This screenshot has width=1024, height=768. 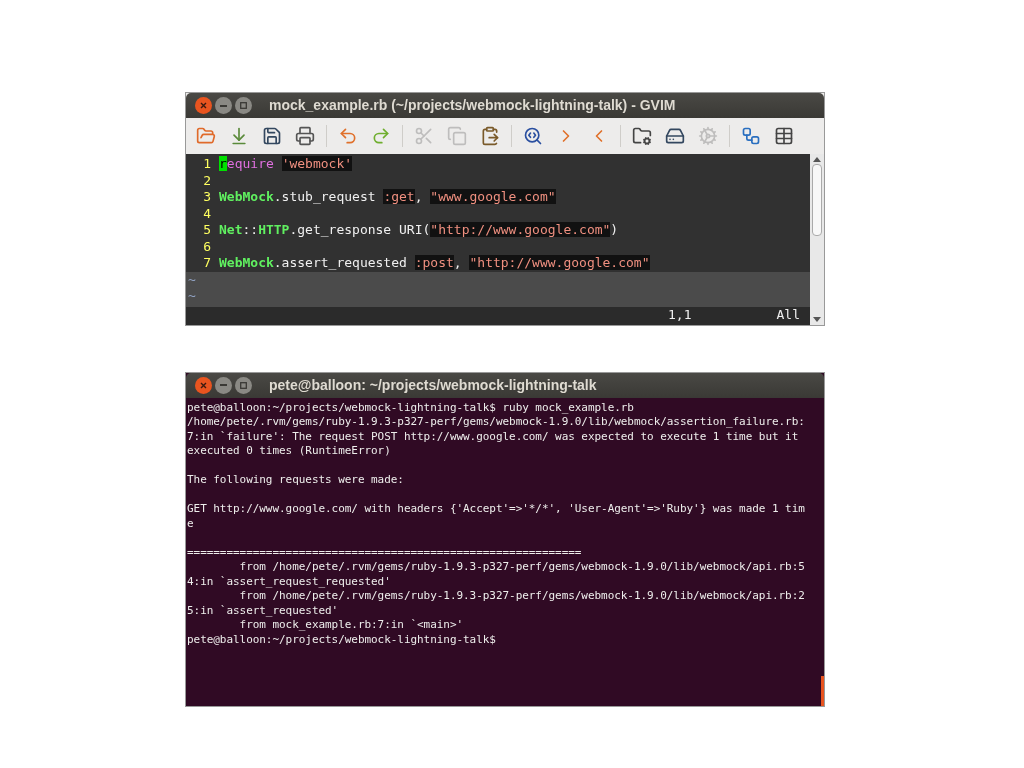 I want to click on scroll-position: All, so click(x=788, y=315).